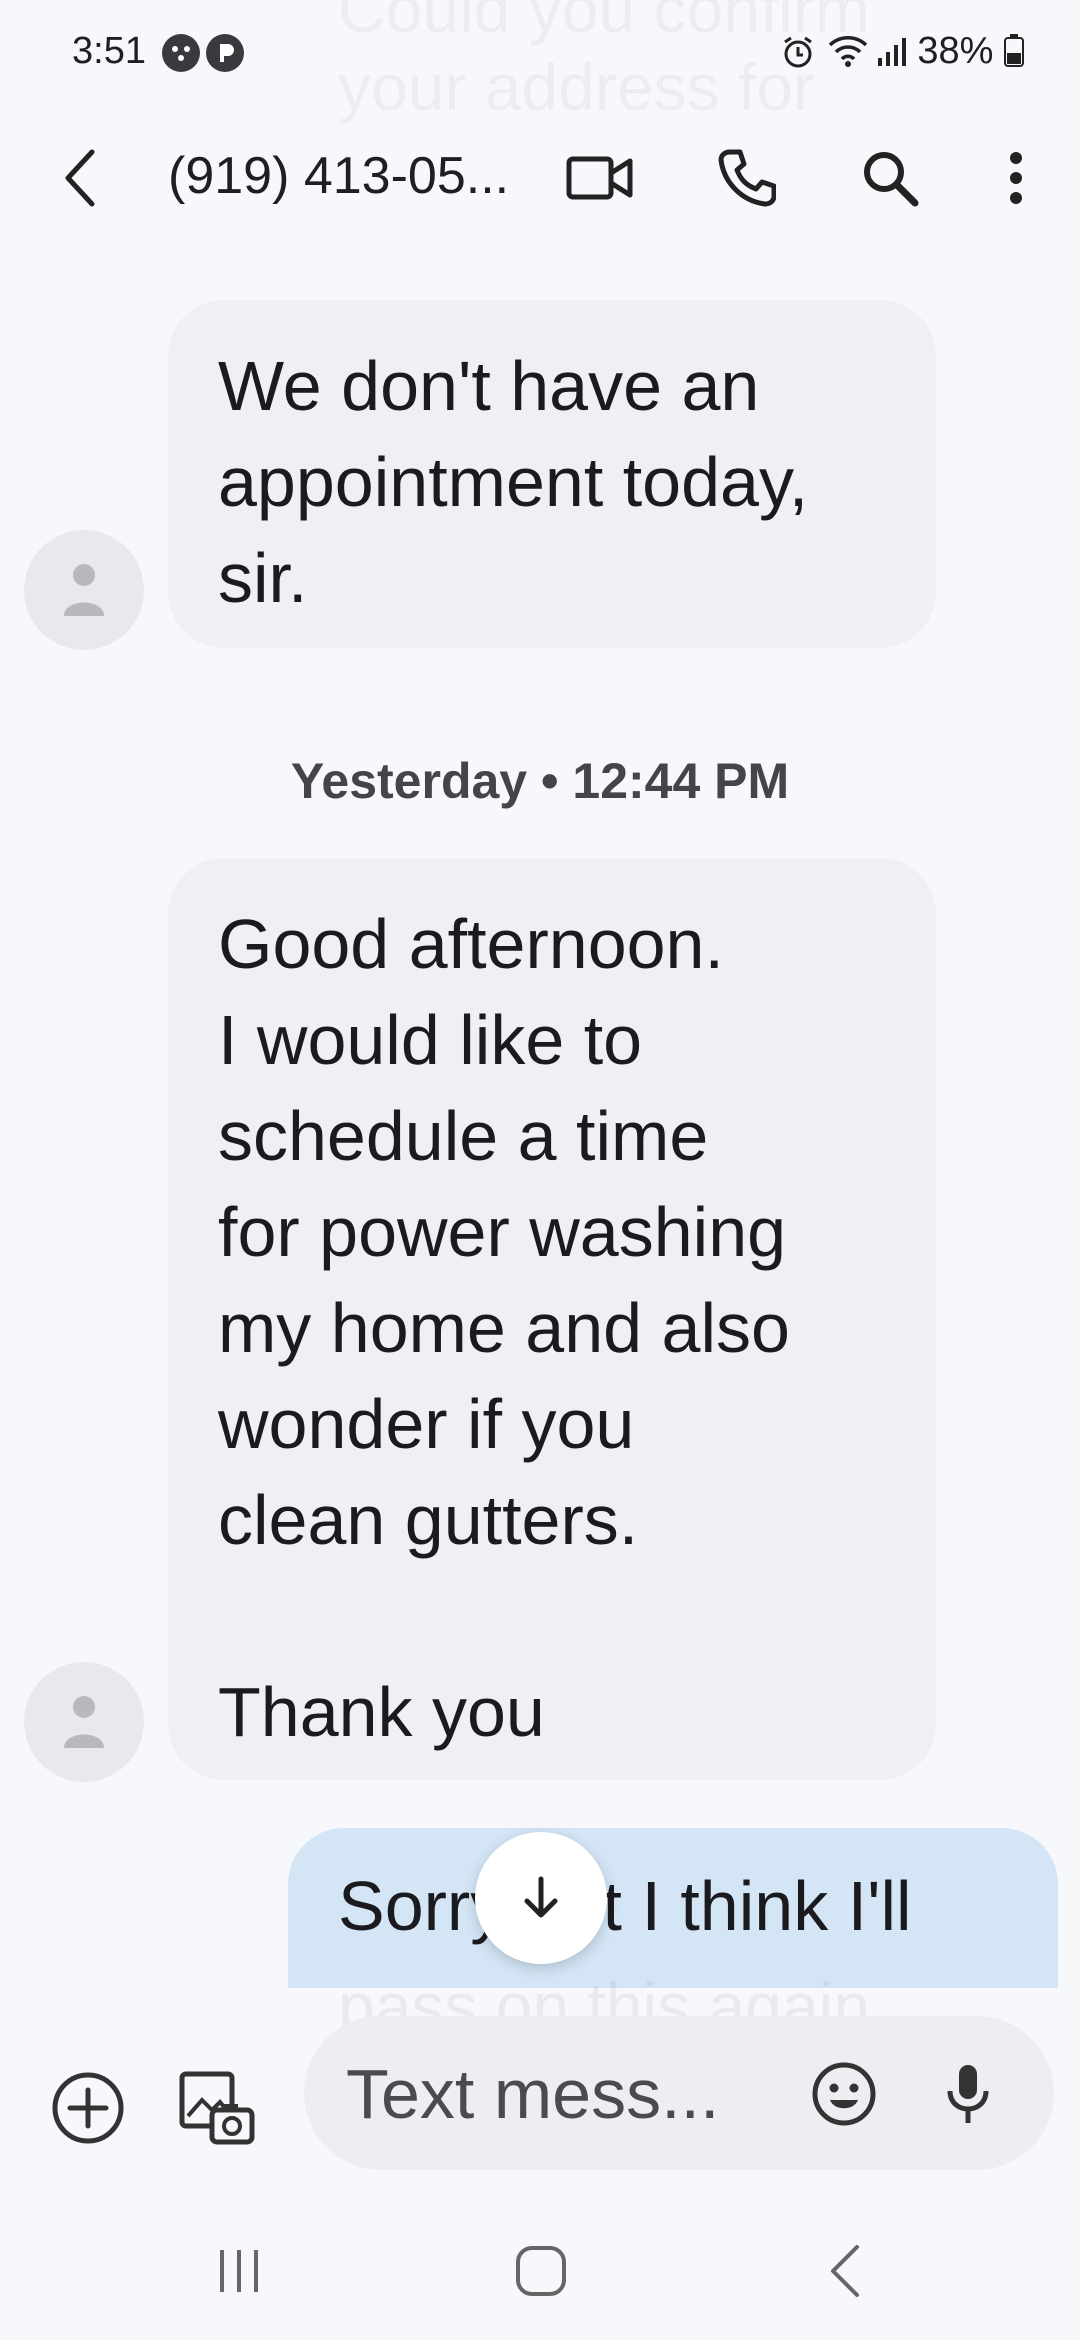  What do you see at coordinates (552, 474) in the screenshot?
I see `message-bubble-incoming: We don't have an appointment today, sir.` at bounding box center [552, 474].